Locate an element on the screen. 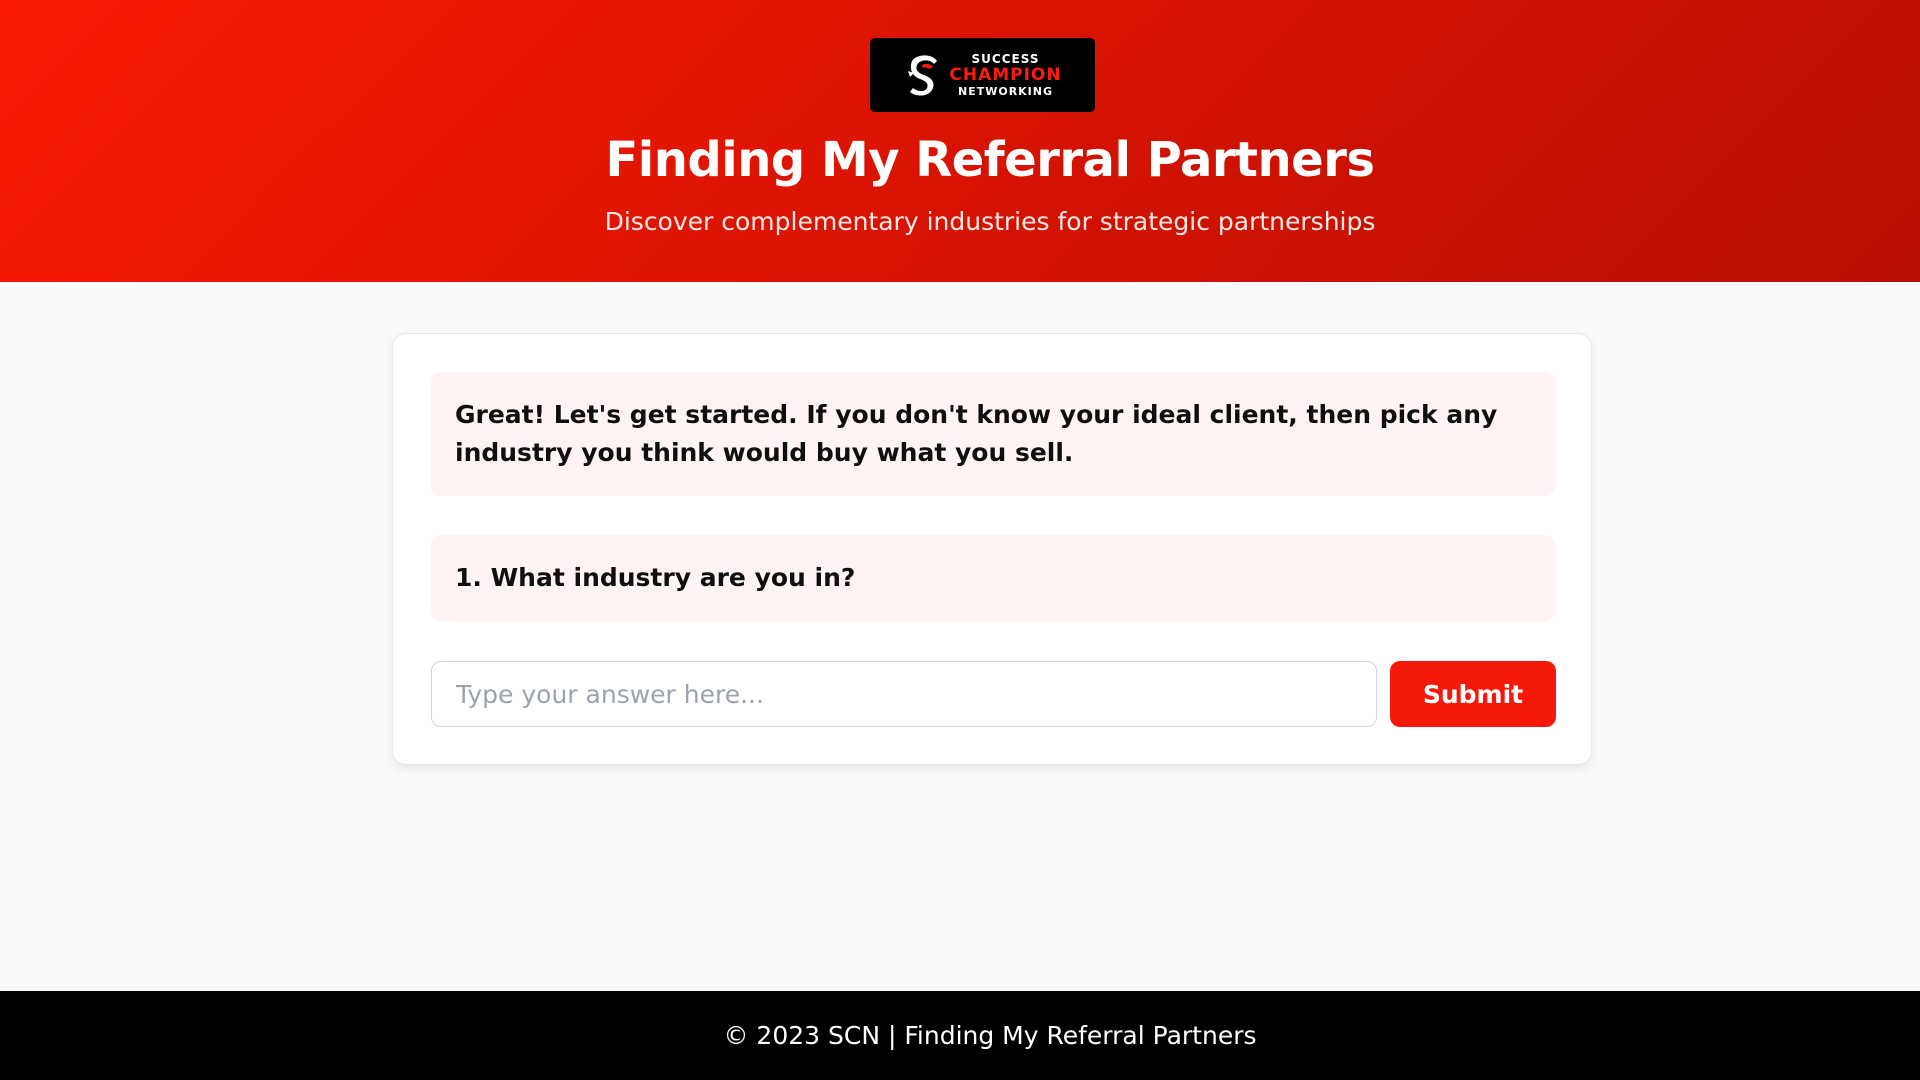 The image size is (1920, 1080). logo-line-champion: CHAMPION is located at coordinates (1005, 75).